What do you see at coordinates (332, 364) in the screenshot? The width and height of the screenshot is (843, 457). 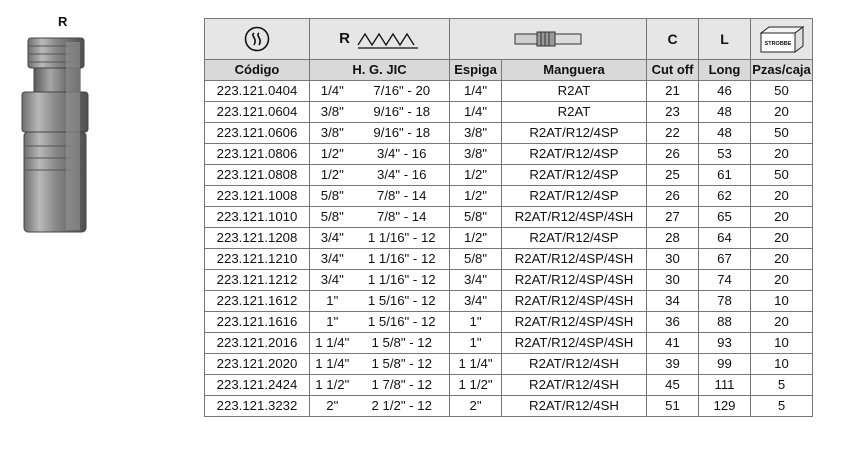 I see `cell-size: 1 1/4"` at bounding box center [332, 364].